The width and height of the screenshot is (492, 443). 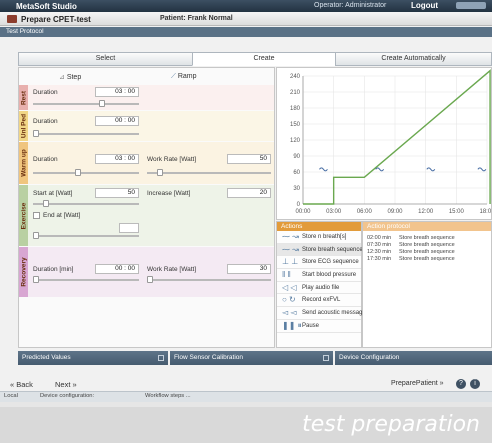 I want to click on tab-create-automatically: Create Automatically, so click(x=413, y=59).